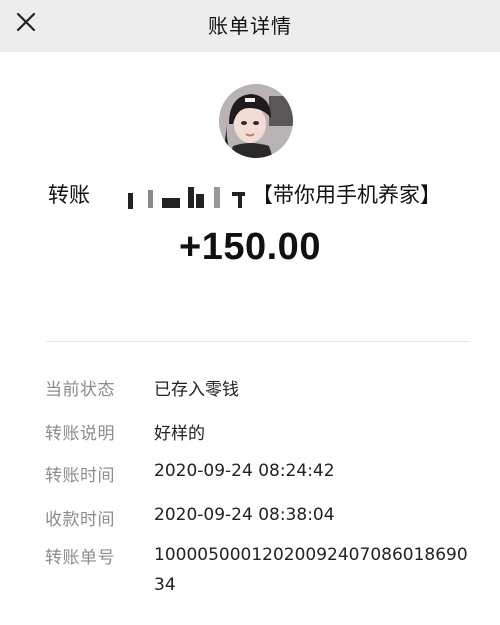 This screenshot has height=625, width=500. What do you see at coordinates (80, 434) in the screenshot?
I see `memo-label: 转账说明` at bounding box center [80, 434].